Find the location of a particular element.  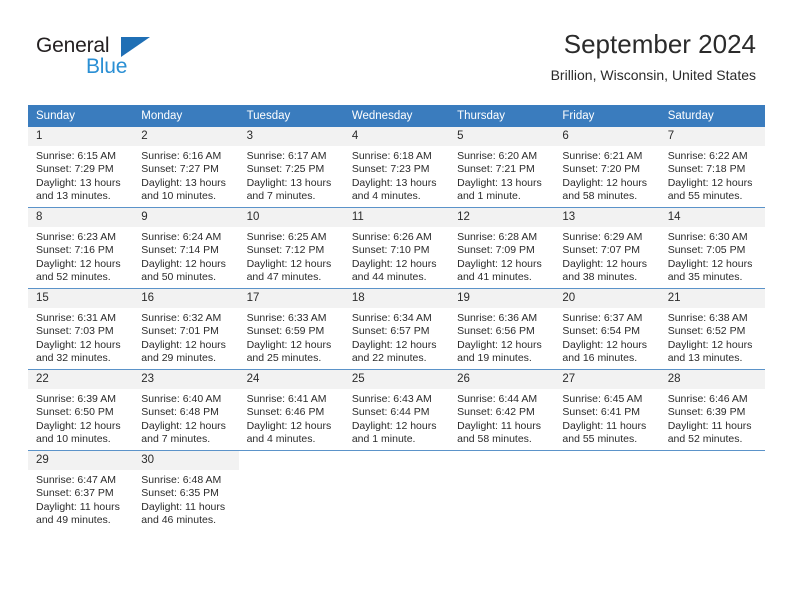

day-number: 30 is located at coordinates (186, 460).